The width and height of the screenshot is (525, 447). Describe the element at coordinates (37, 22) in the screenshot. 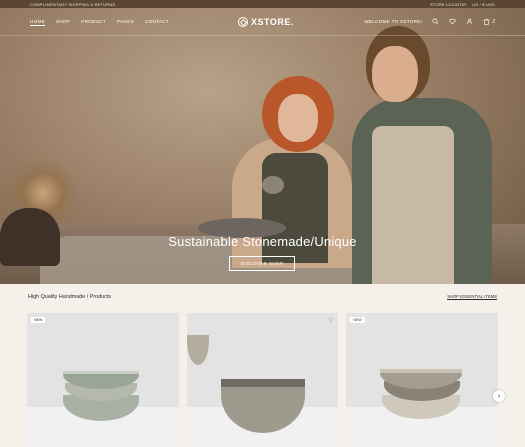

I see `nav-home: HOME` at that location.